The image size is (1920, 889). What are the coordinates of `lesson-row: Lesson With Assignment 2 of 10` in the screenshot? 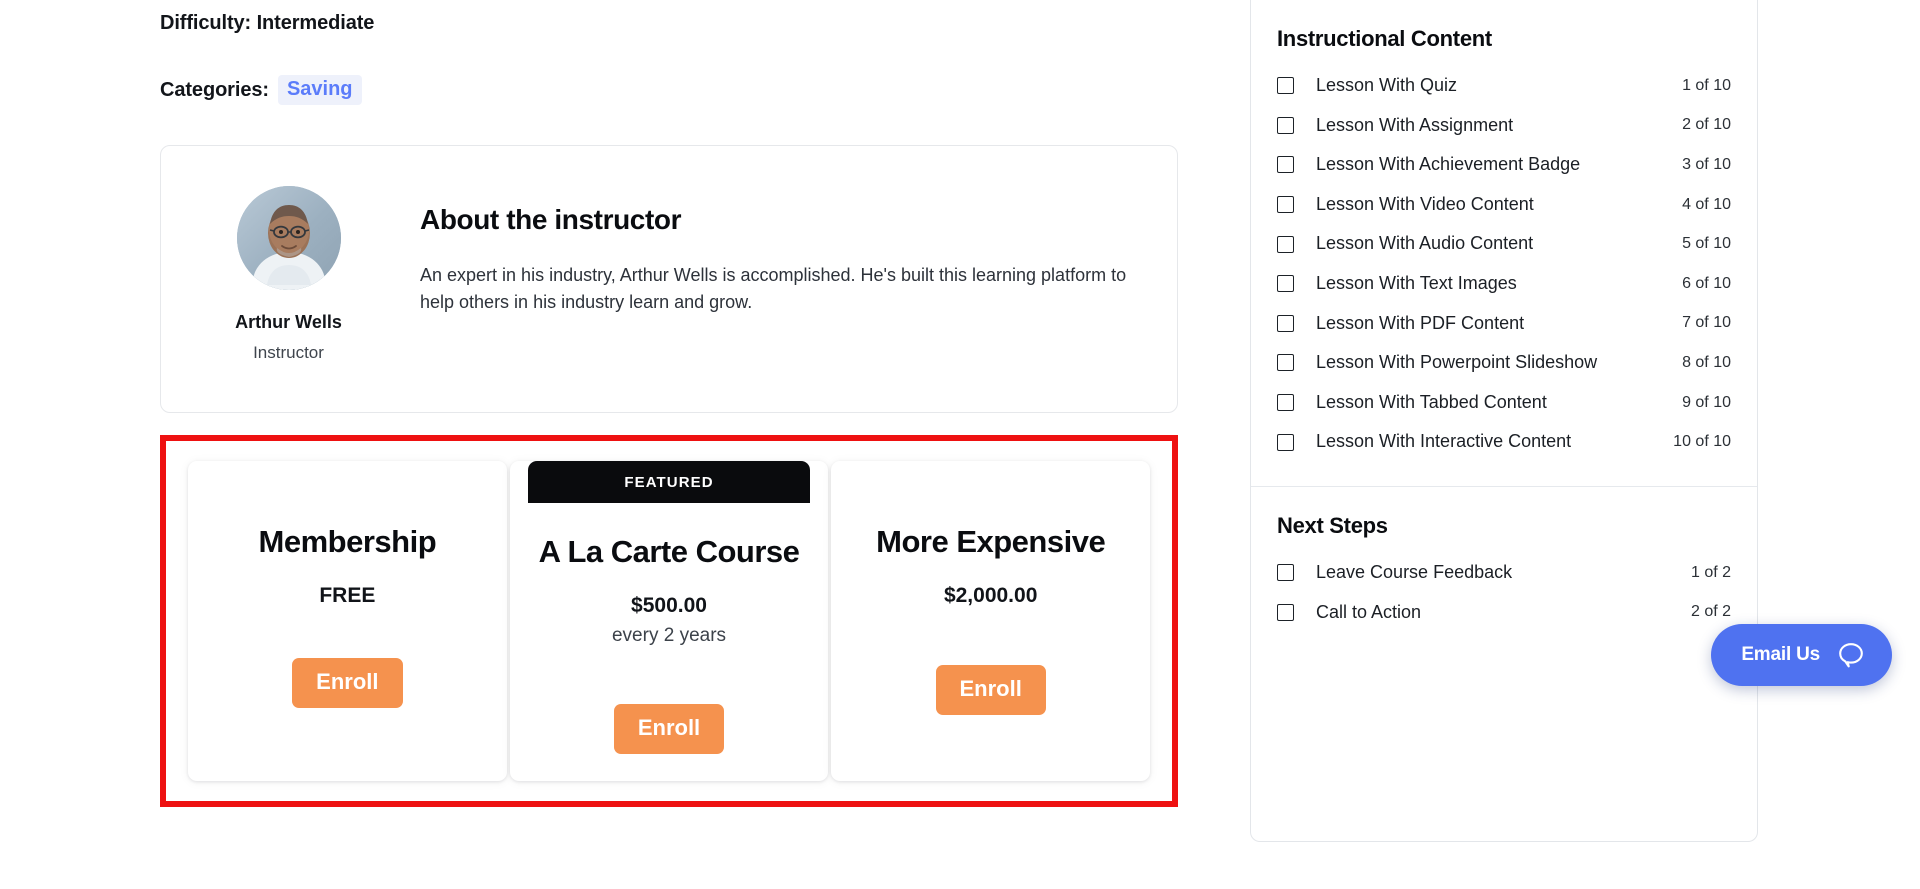 It's located at (1504, 126).